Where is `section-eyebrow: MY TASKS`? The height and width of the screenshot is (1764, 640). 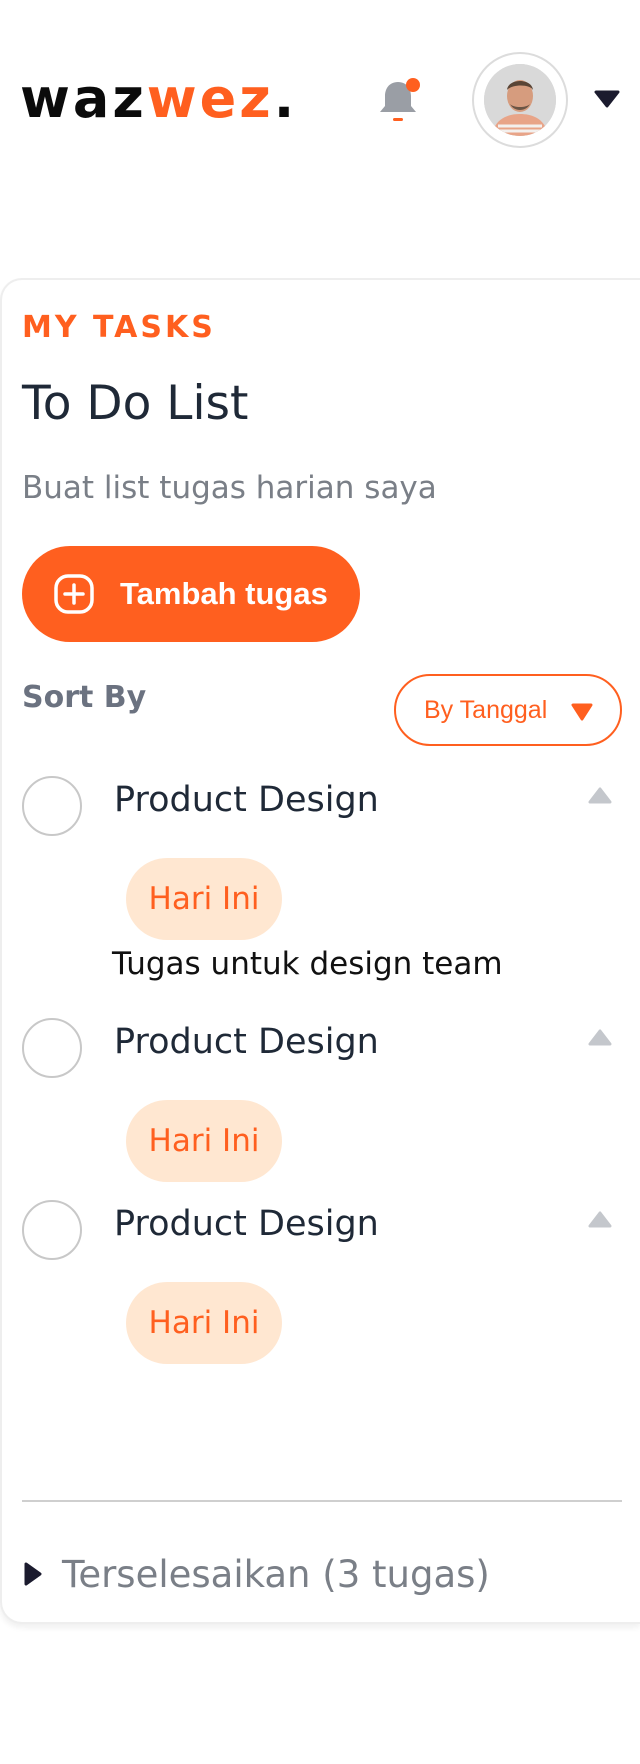
section-eyebrow: MY TASKS is located at coordinates (119, 327).